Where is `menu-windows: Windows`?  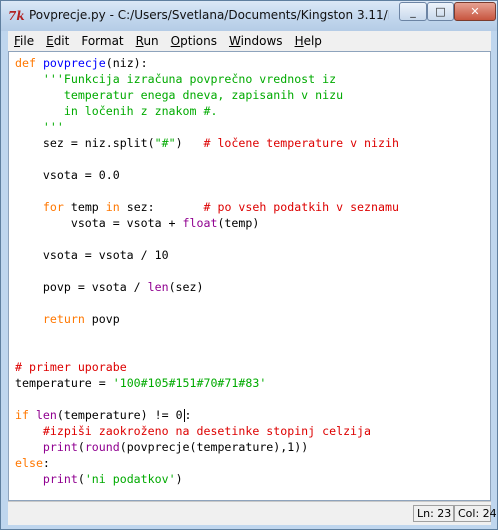
menu-windows: Windows is located at coordinates (256, 41).